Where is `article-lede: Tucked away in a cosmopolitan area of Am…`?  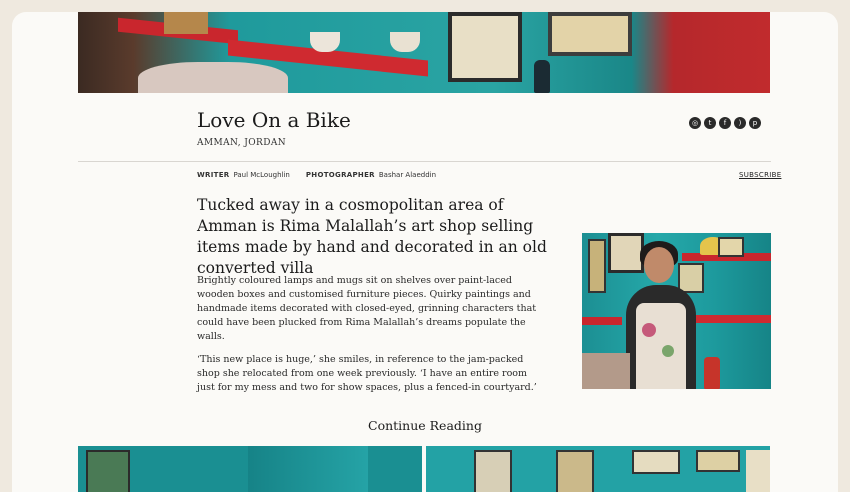 article-lede: Tucked away in a cosmopolitan area of Am… is located at coordinates (372, 236).